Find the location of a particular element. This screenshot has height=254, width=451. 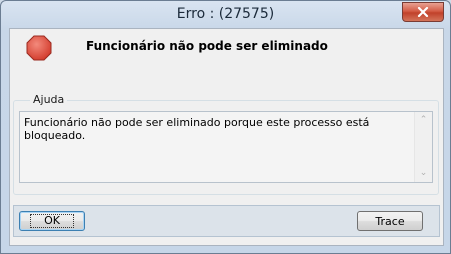

stop-icon is located at coordinates (39, 48).